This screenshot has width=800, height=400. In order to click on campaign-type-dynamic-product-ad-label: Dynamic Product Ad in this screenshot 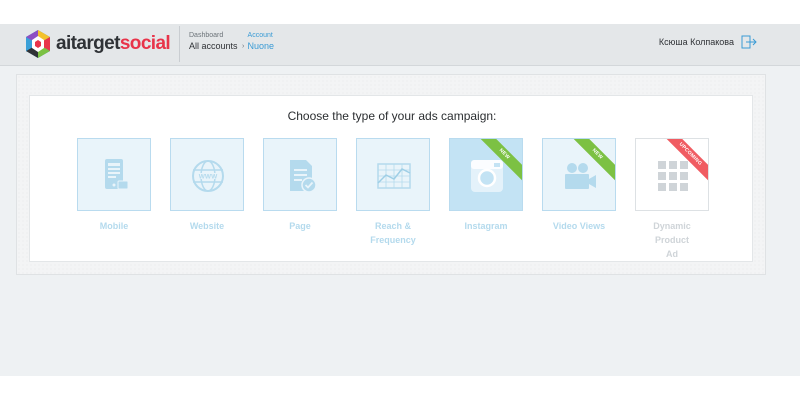, I will do `click(672, 240)`.